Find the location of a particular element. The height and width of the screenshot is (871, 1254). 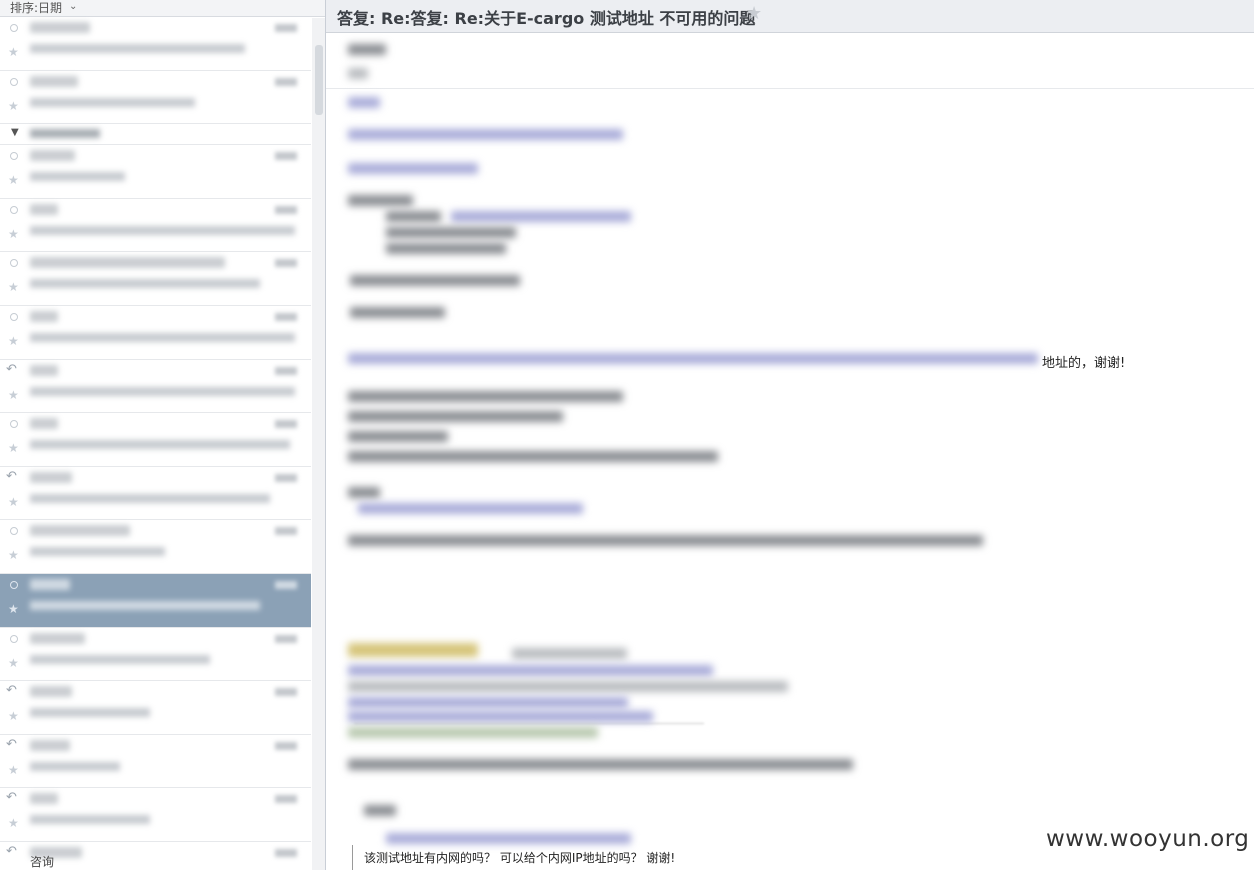

watermark: www.wooyun.org is located at coordinates (1147, 839).